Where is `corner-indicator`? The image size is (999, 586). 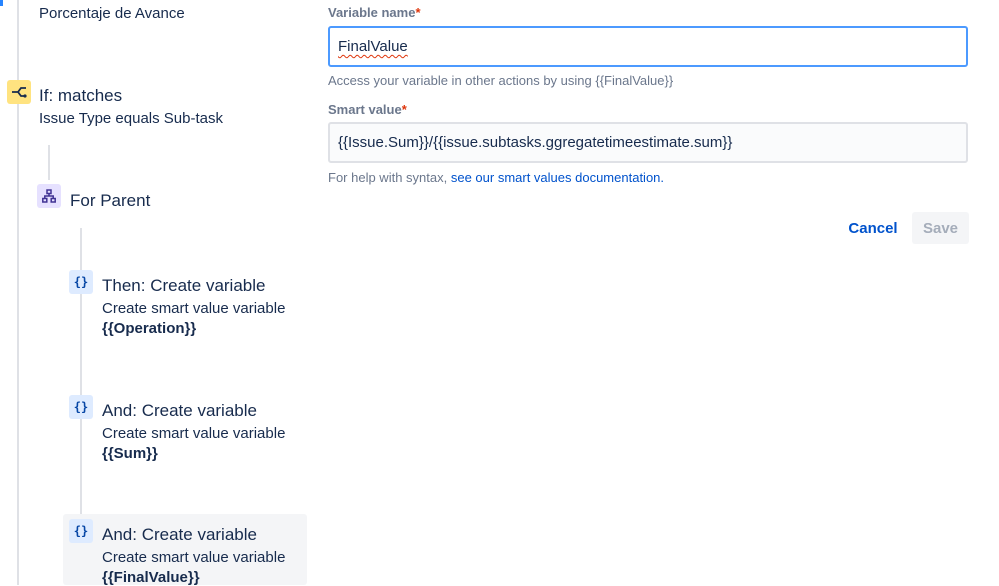
corner-indicator is located at coordinates (1, 3).